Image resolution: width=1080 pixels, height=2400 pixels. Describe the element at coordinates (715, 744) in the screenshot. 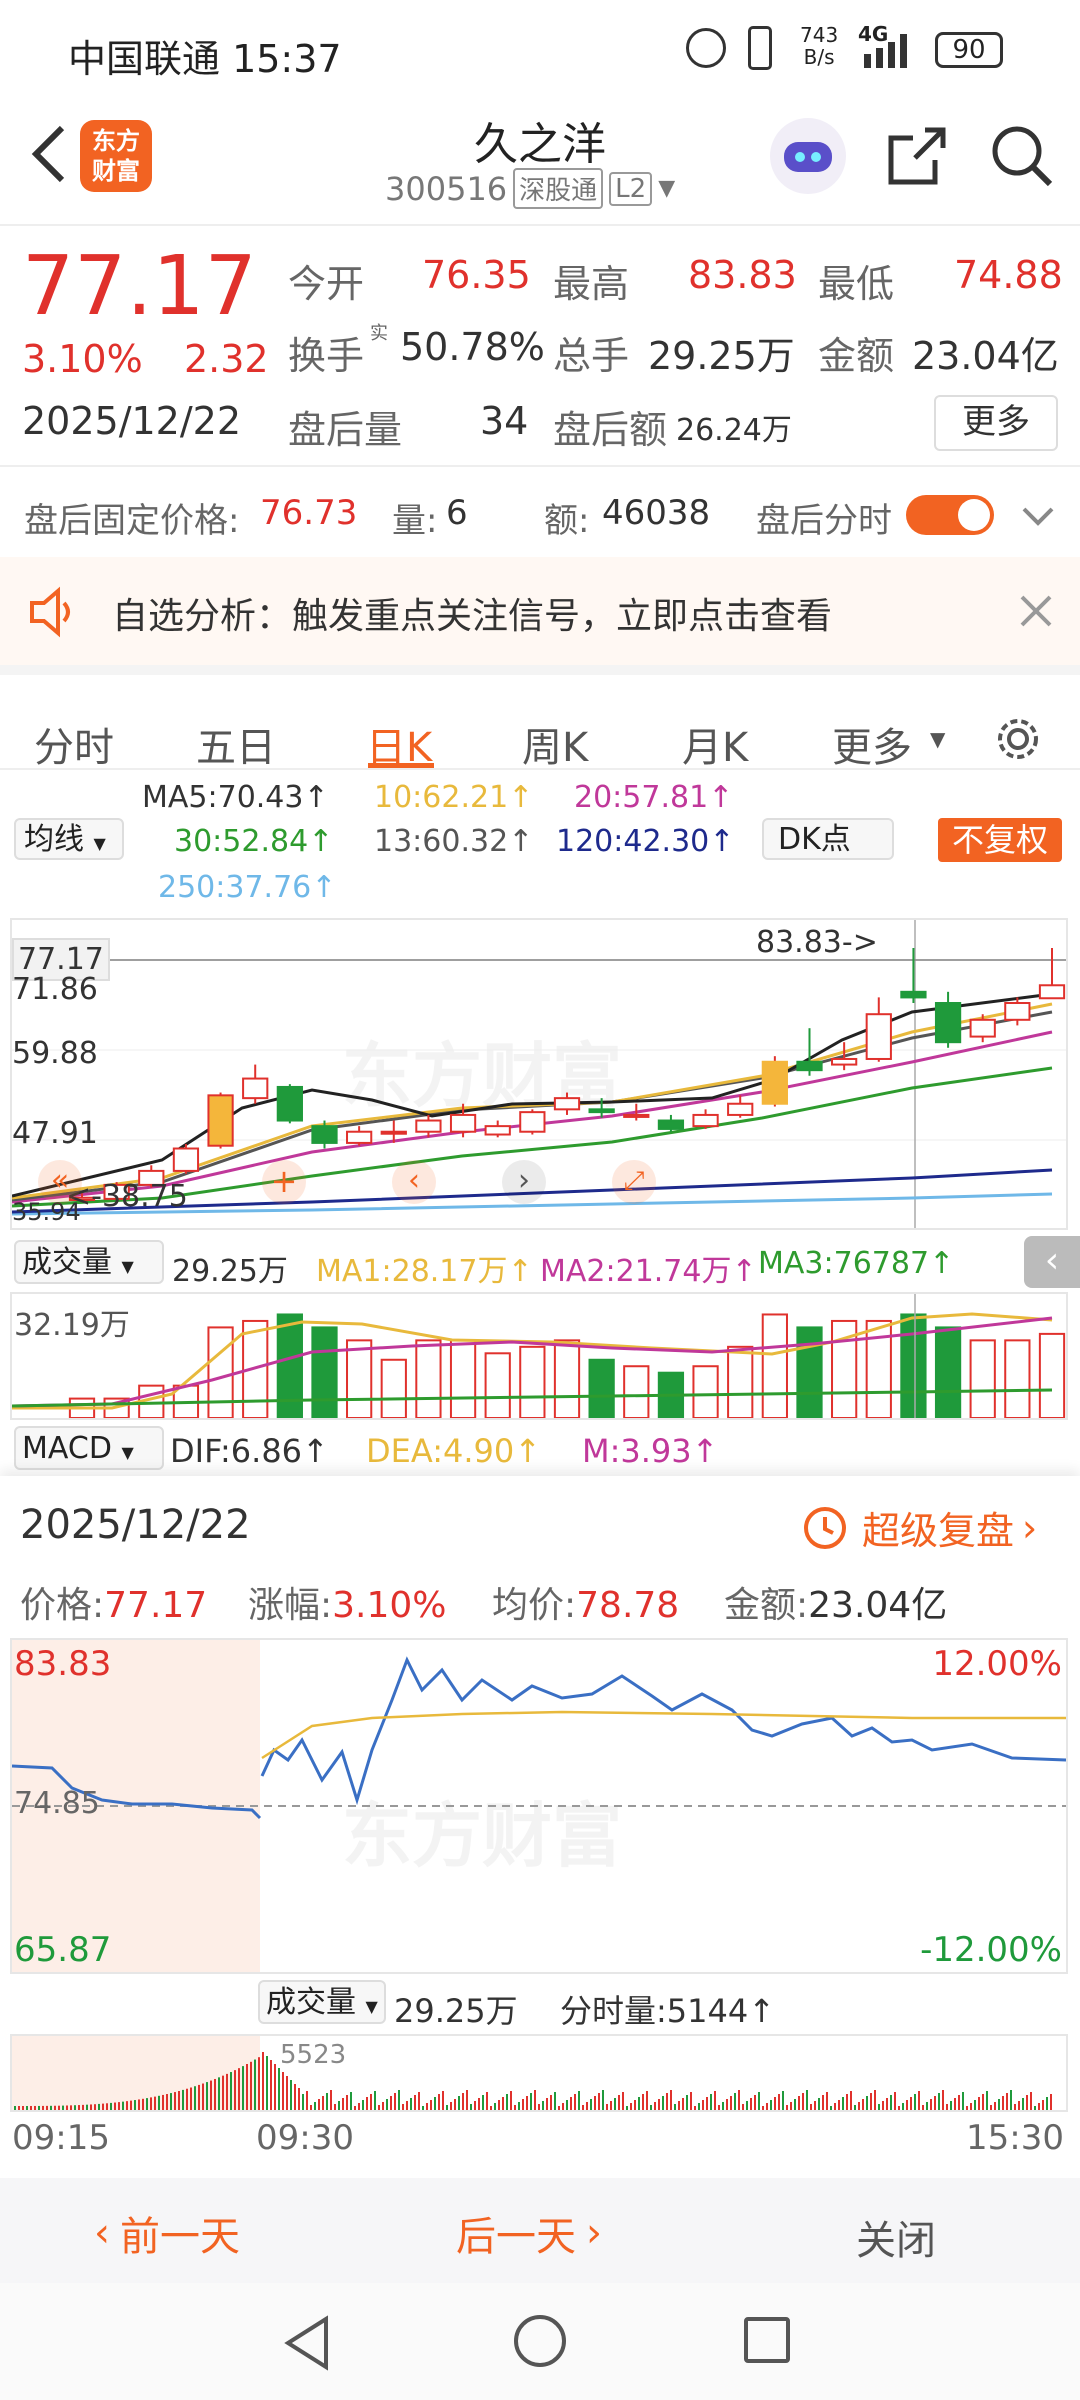

I see `tab-monthly-k: 月K` at that location.